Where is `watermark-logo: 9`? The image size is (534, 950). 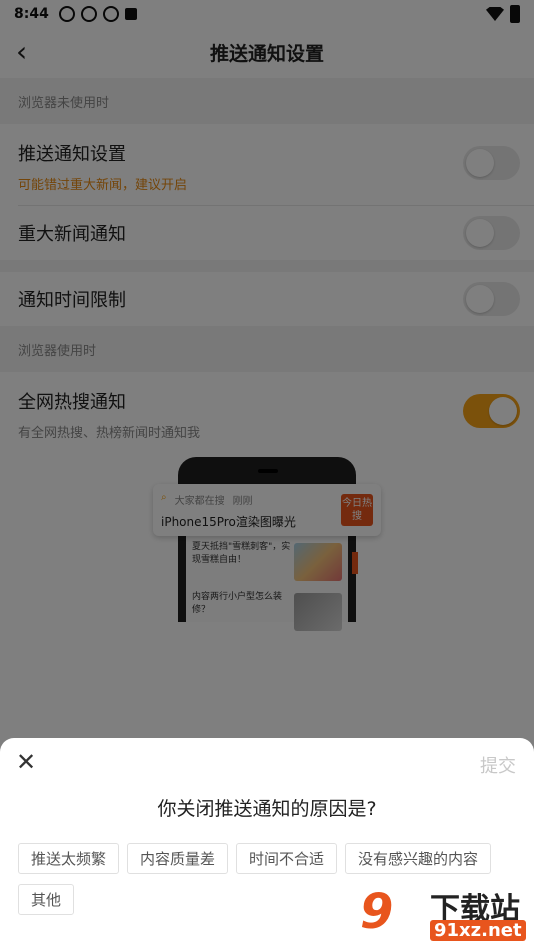 watermark-logo: 9 is located at coordinates (377, 912).